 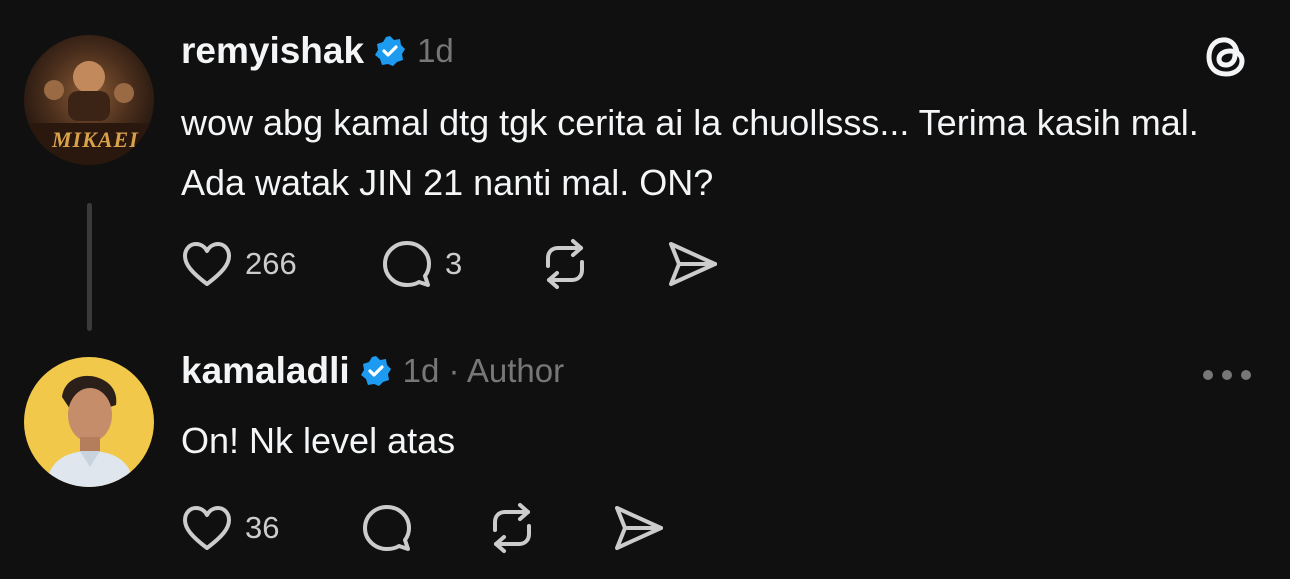 I want to click on post-timestamp: 1d, so click(x=435, y=51).